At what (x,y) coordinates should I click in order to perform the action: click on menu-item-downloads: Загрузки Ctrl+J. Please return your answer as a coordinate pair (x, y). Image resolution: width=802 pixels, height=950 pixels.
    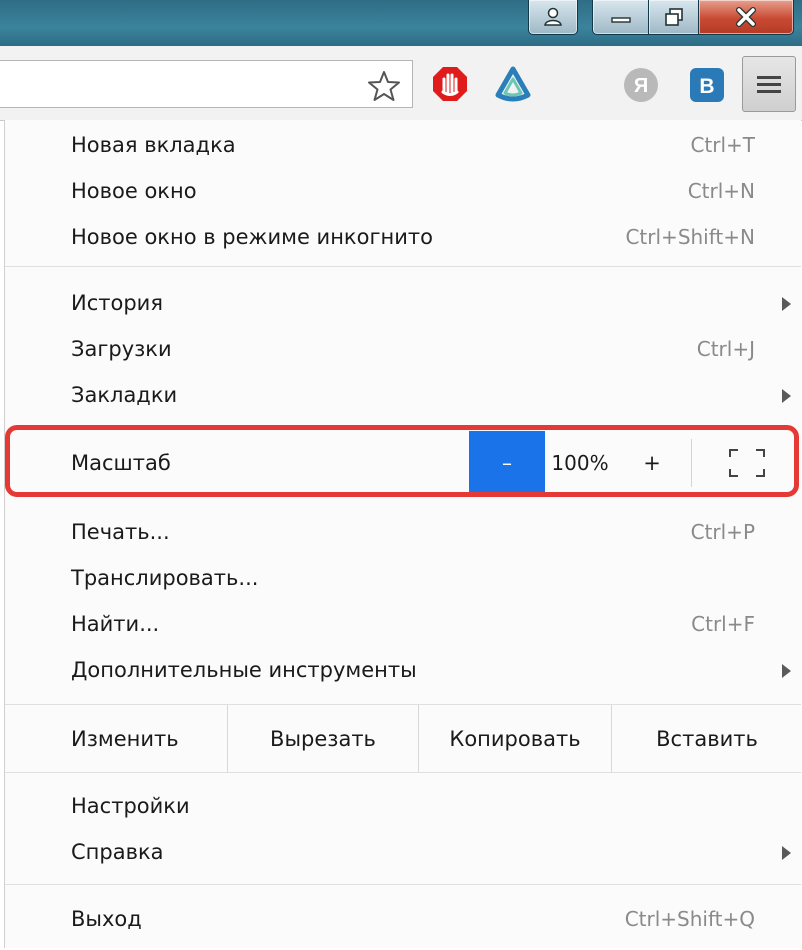
    Looking at the image, I should click on (403, 349).